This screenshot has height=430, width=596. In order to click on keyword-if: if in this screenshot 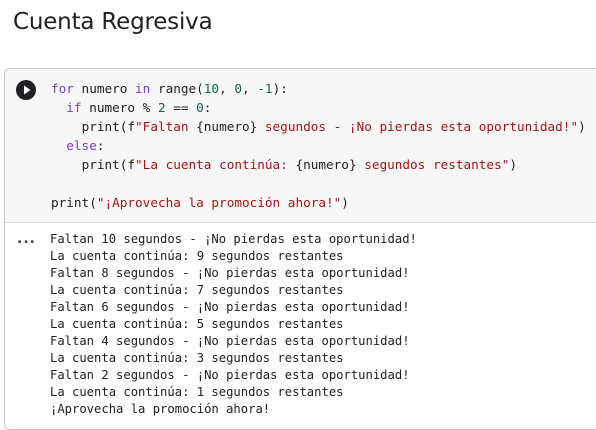, I will do `click(74, 107)`.